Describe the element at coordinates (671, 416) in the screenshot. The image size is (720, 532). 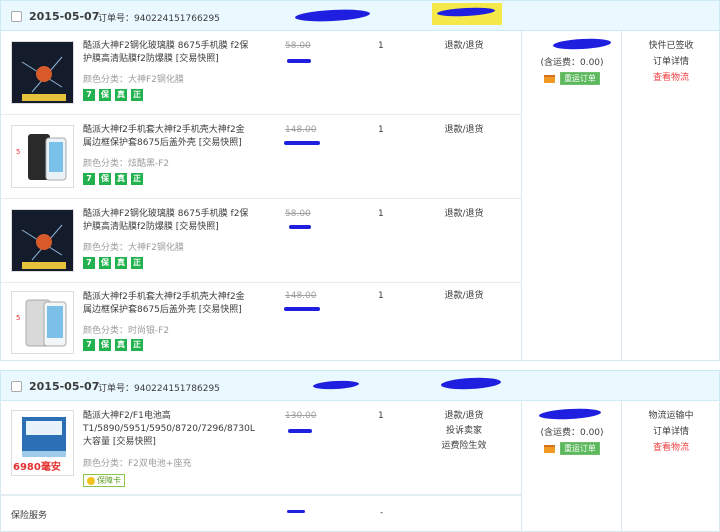
I see `order-status: 物流运输中` at that location.